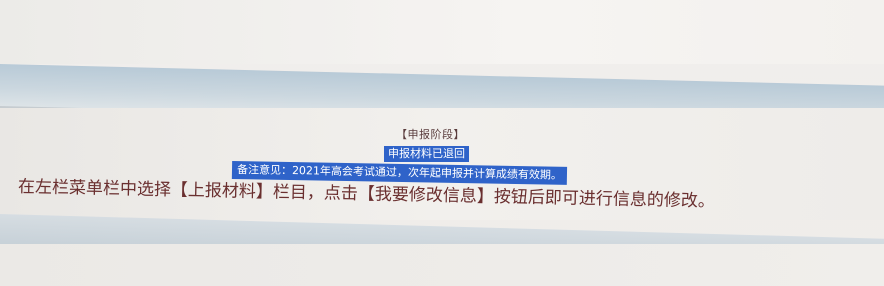 This screenshot has height=286, width=884. Describe the element at coordinates (442, 265) in the screenshot. I see `bottom-area` at that location.